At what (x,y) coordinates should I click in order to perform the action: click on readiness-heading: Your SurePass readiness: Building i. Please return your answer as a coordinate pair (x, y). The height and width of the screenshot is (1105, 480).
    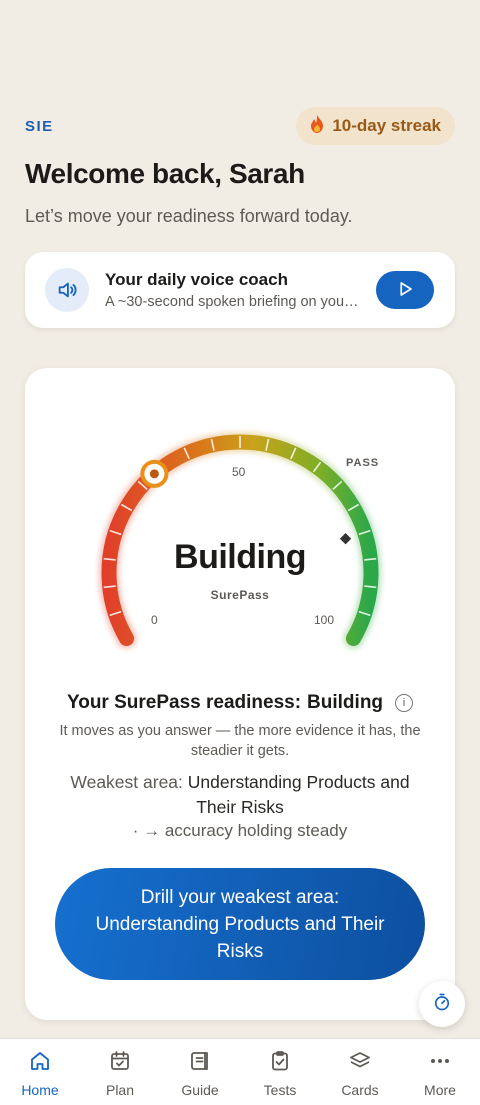
    Looking at the image, I should click on (240, 703).